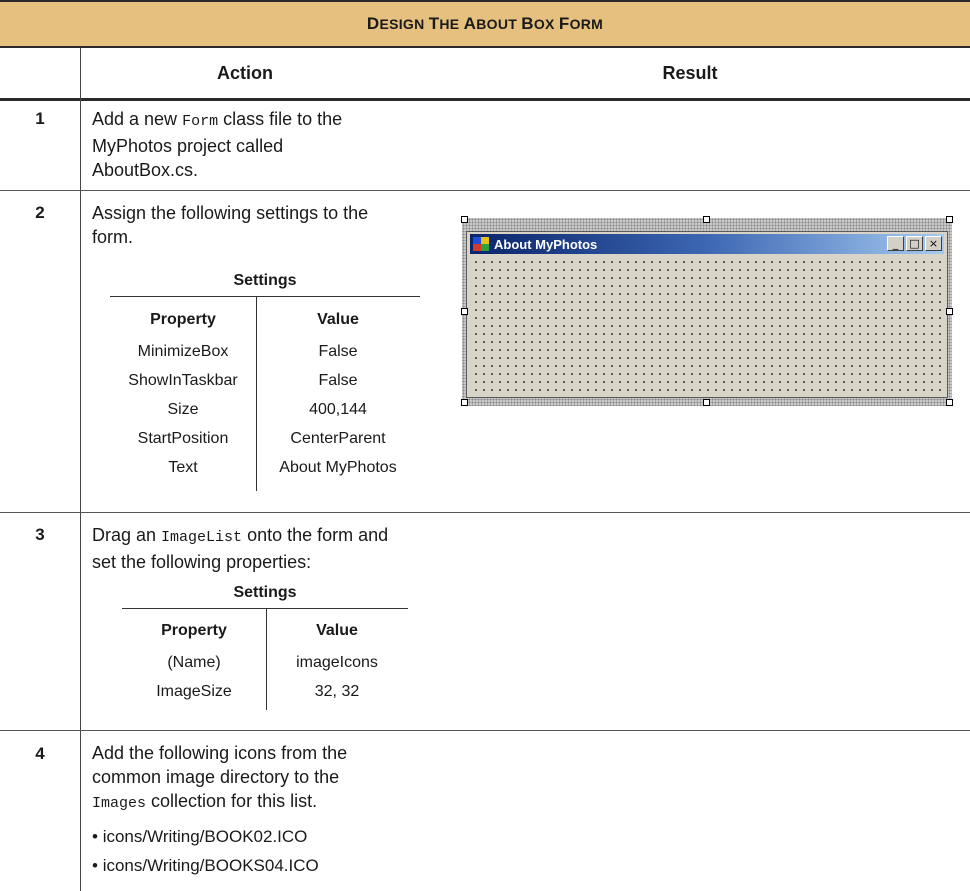 Image resolution: width=970 pixels, height=891 pixels. I want to click on resize-handle-top-right, so click(949, 219).